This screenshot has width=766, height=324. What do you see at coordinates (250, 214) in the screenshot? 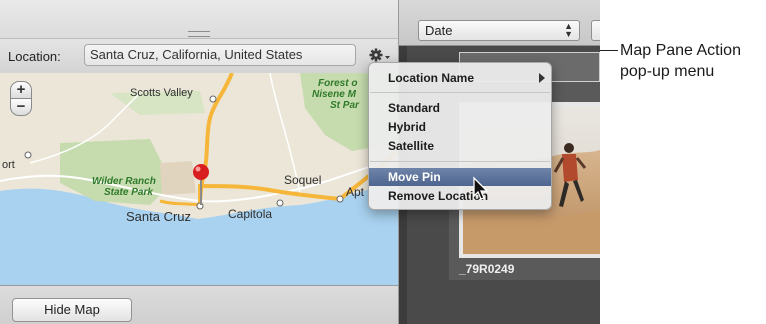
I see `map-label-capitola: Capitola` at bounding box center [250, 214].